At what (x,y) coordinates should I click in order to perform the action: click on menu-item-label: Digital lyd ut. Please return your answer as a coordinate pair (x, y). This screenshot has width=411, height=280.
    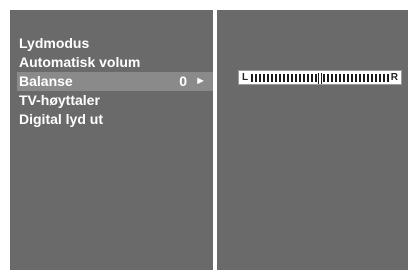
    Looking at the image, I should click on (61, 119).